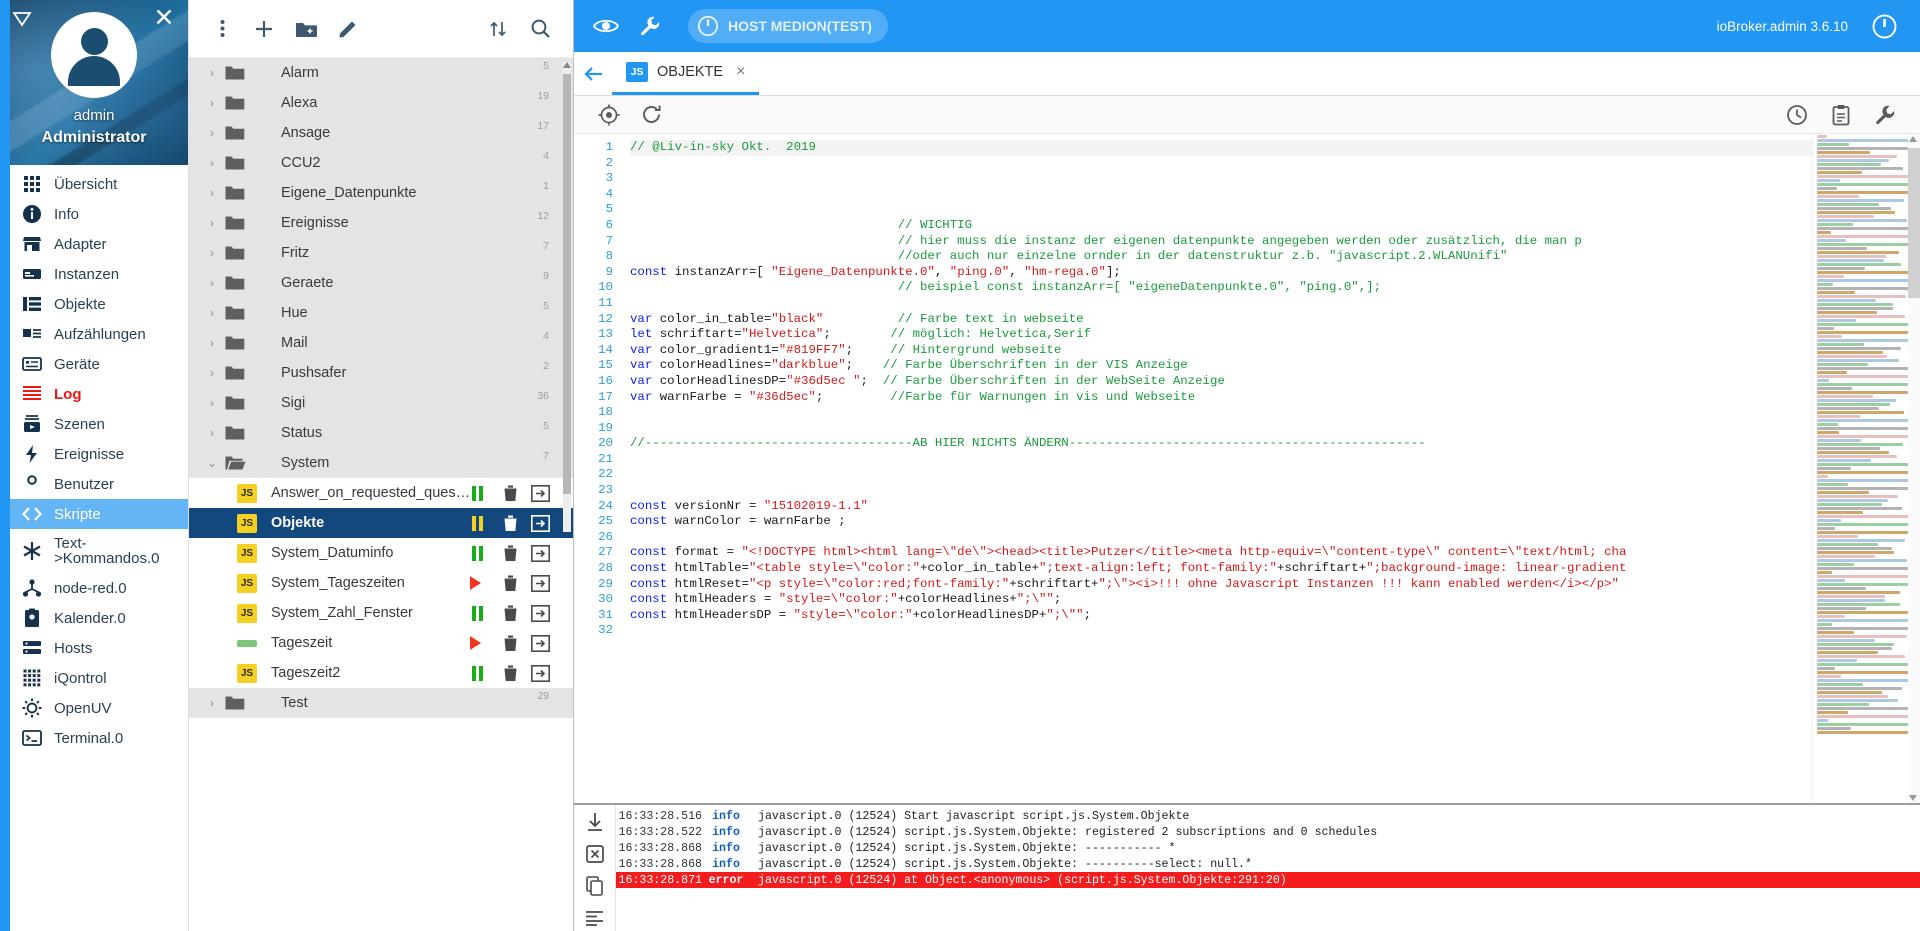 Image resolution: width=1920 pixels, height=931 pixels. What do you see at coordinates (567, 284) in the screenshot?
I see `scroll-thumb` at bounding box center [567, 284].